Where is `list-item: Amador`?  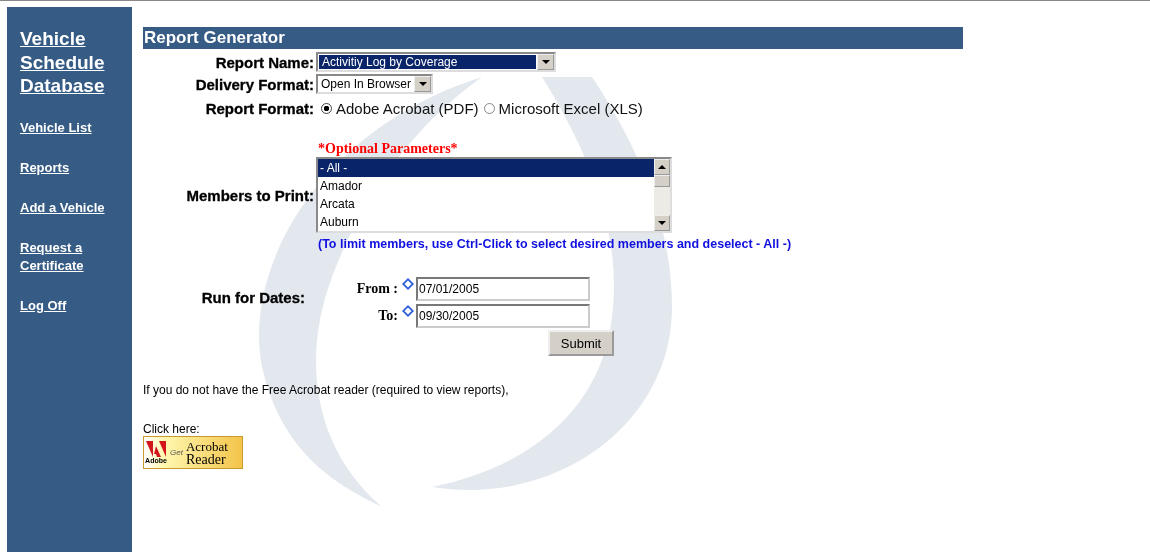 list-item: Amador is located at coordinates (486, 186).